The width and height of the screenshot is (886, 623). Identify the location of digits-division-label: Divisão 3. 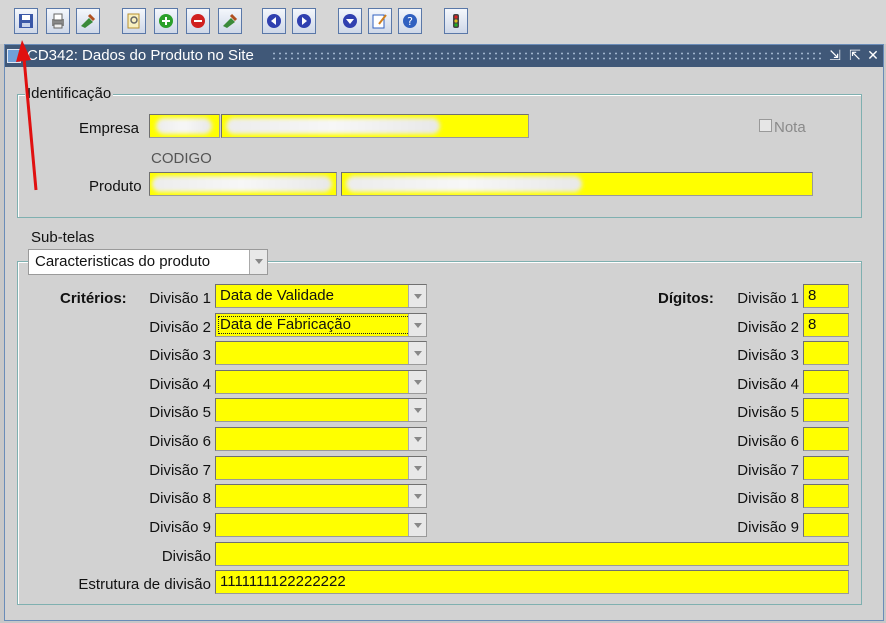
(768, 356).